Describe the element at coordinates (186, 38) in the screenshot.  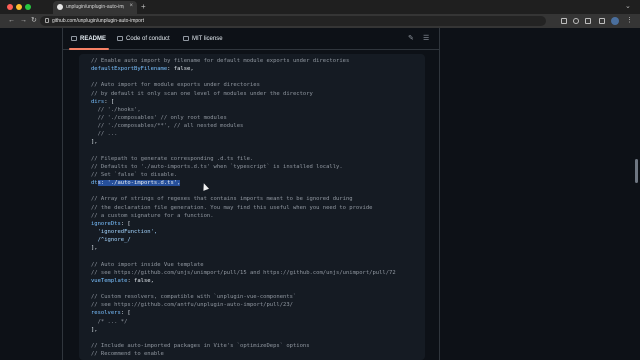
I see `scale-icon` at that location.